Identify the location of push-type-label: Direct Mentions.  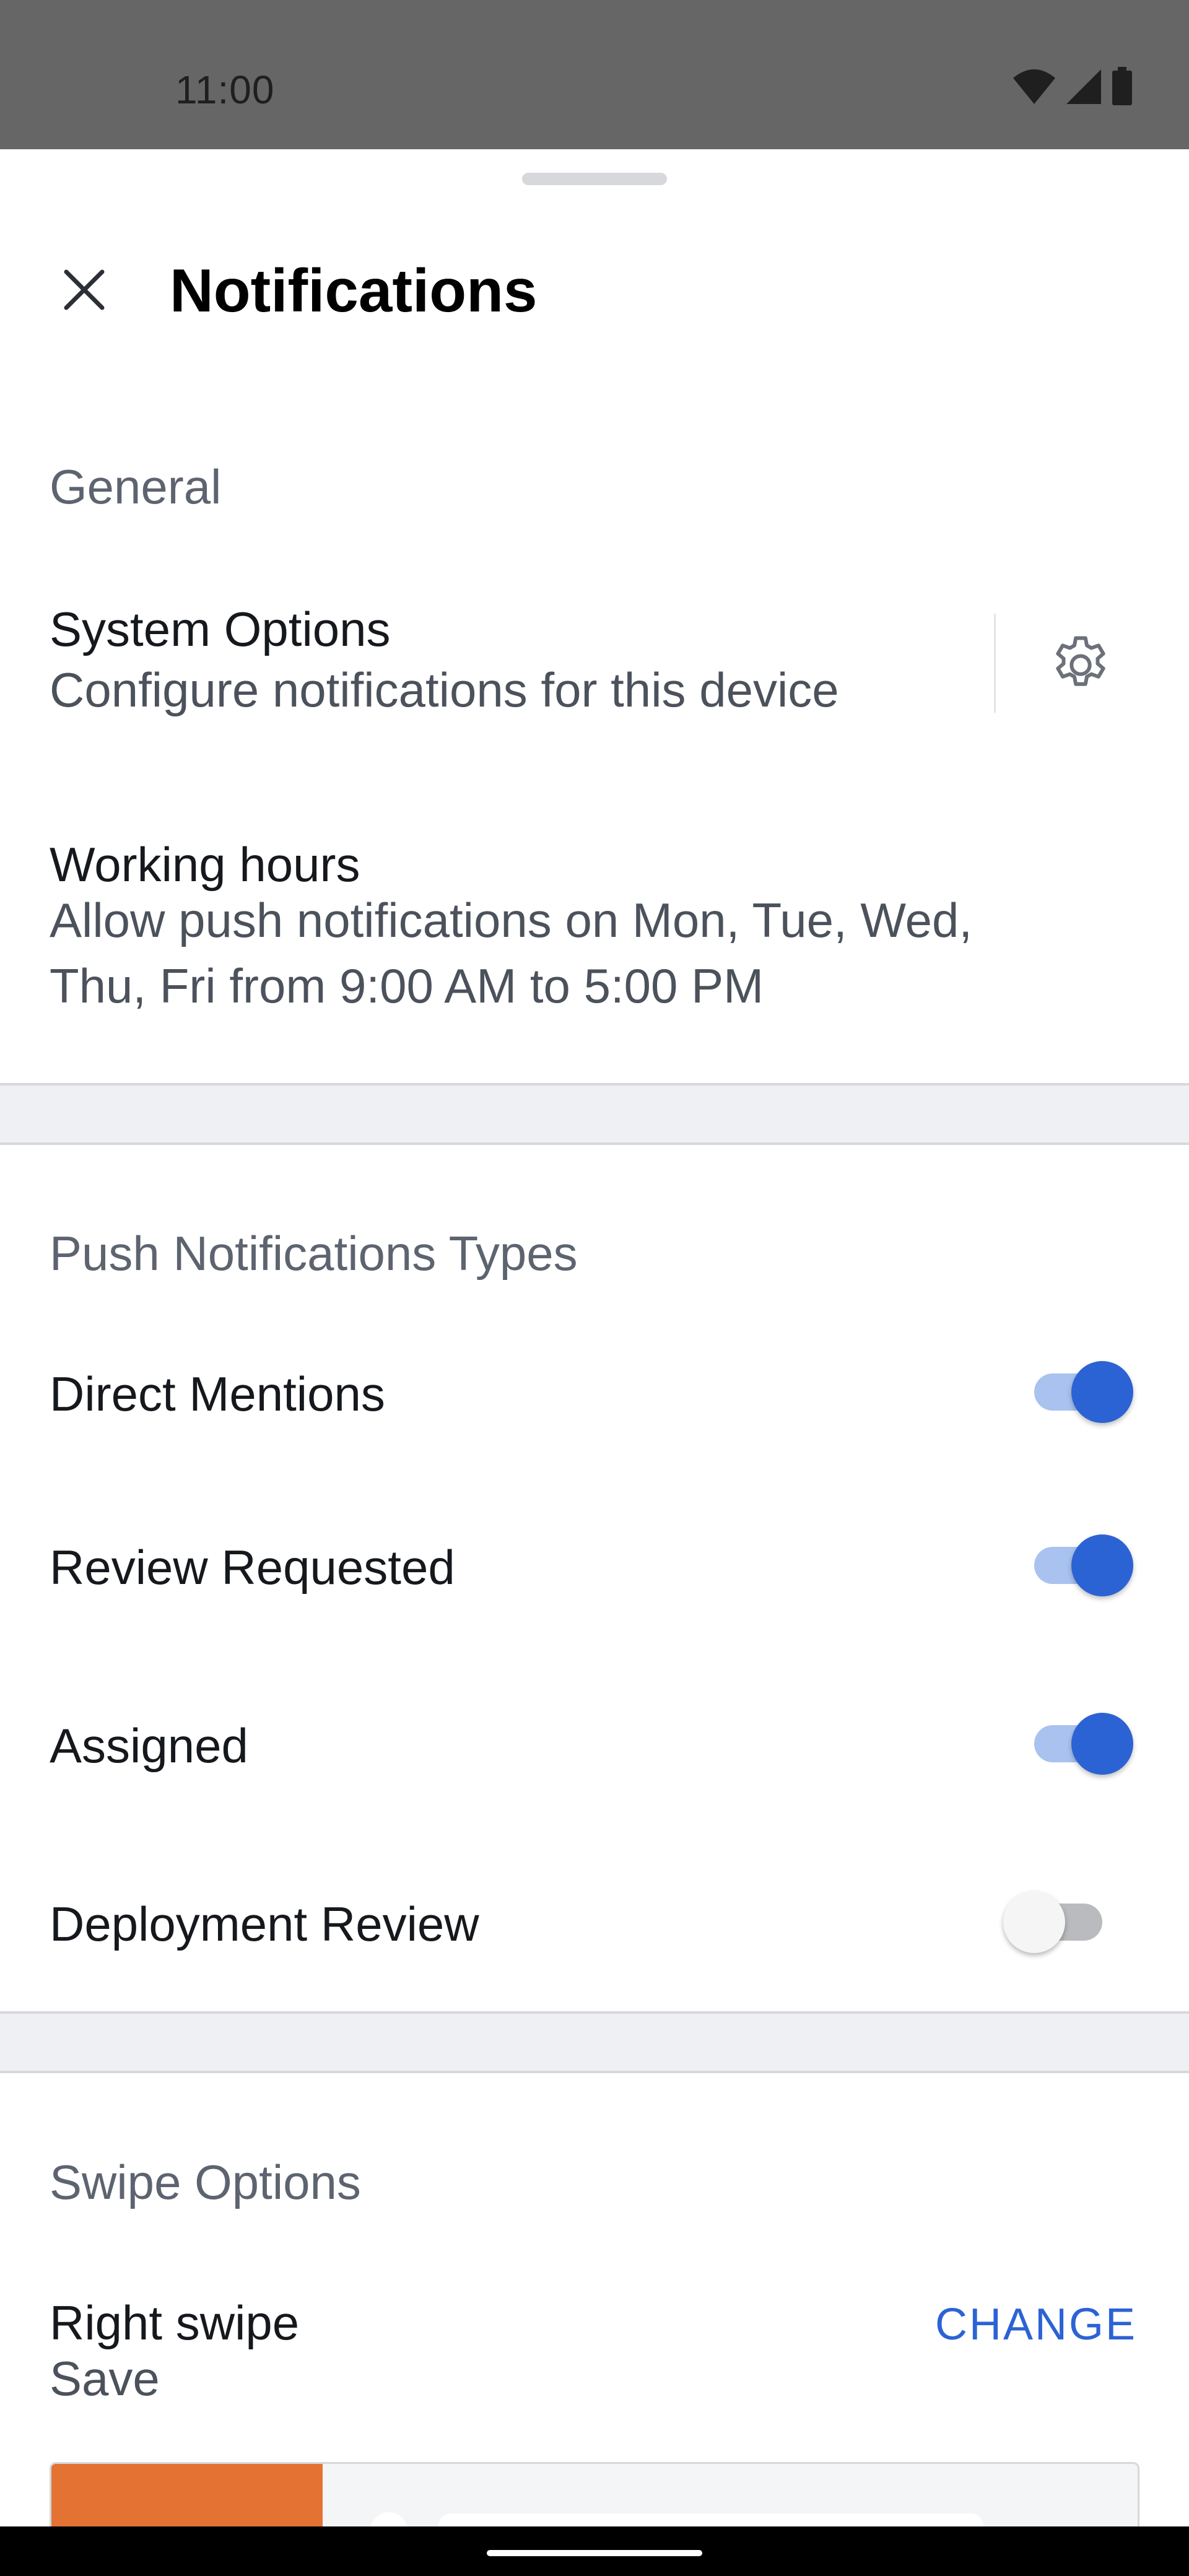
(218, 1394).